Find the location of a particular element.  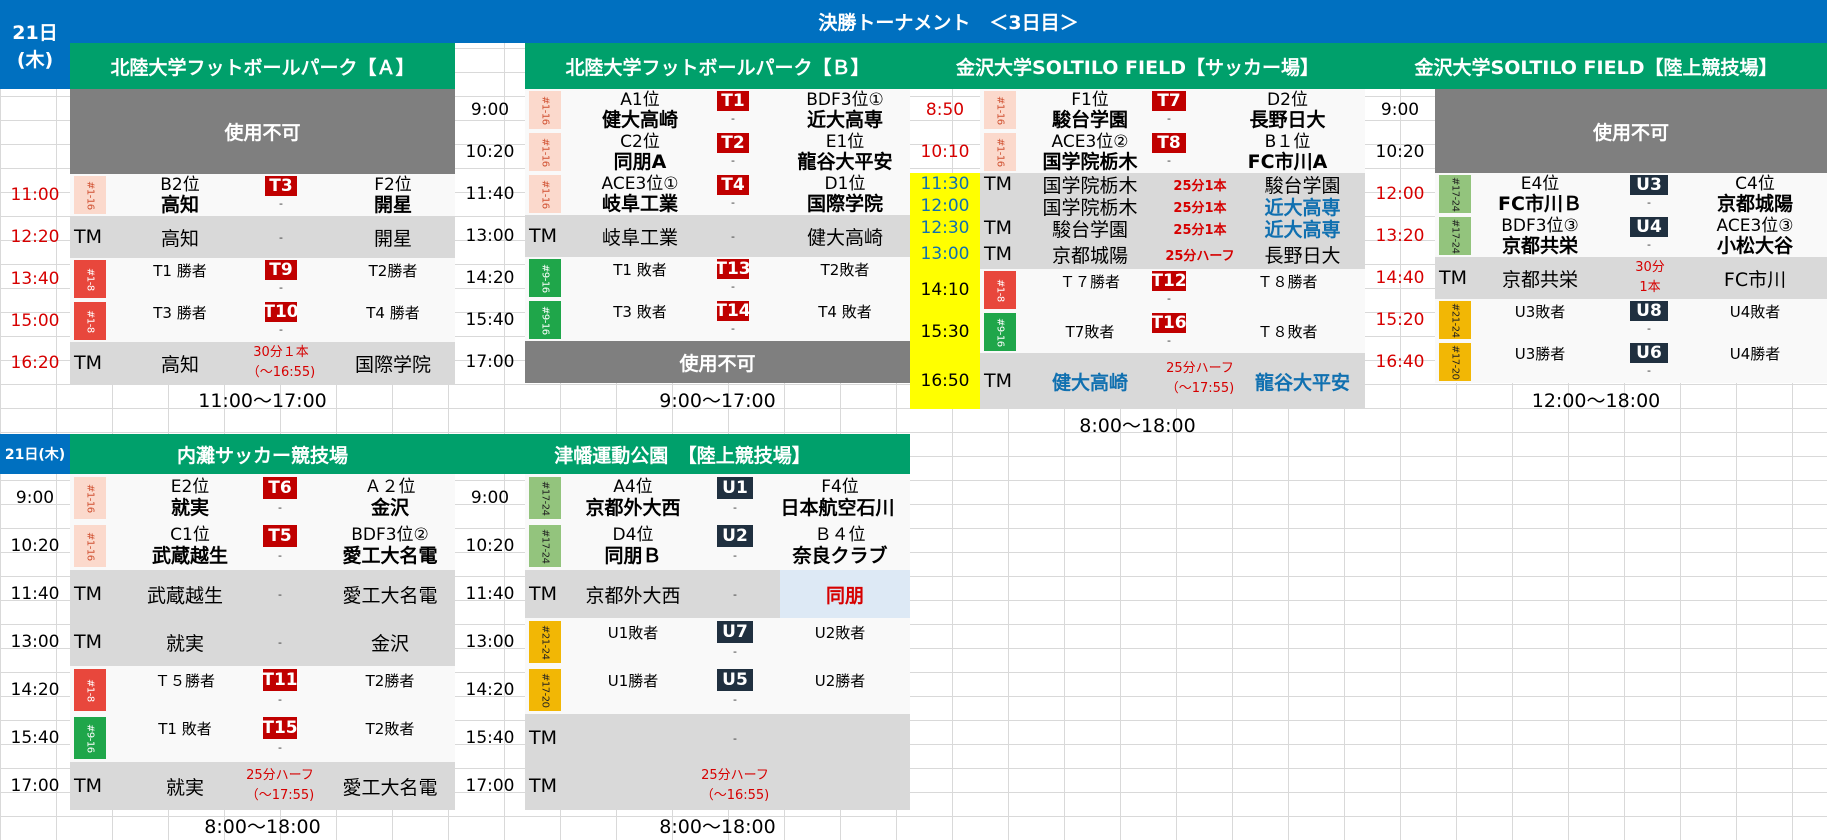

match-badge: T5 is located at coordinates (280, 536).